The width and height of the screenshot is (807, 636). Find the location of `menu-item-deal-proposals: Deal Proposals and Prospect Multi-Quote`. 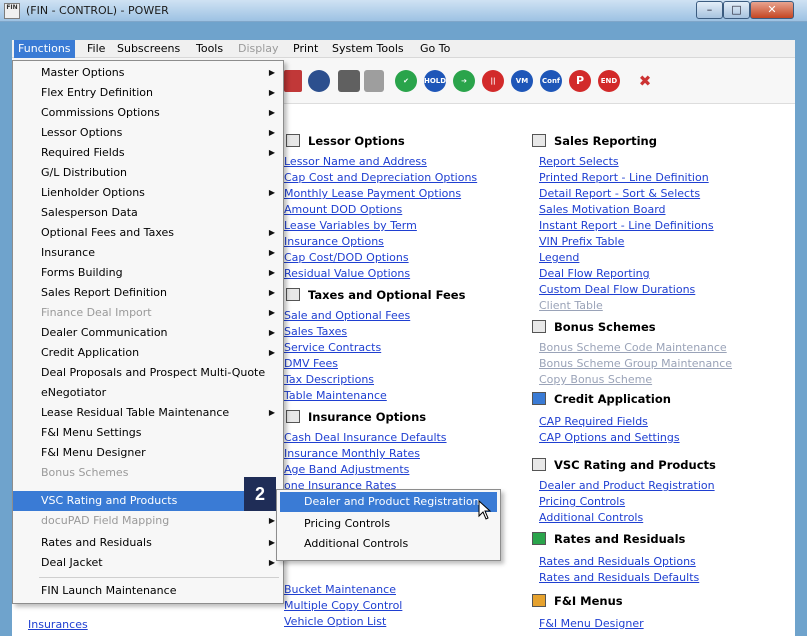

menu-item-deal-proposals: Deal Proposals and Prospect Multi-Quote is located at coordinates (148, 373).